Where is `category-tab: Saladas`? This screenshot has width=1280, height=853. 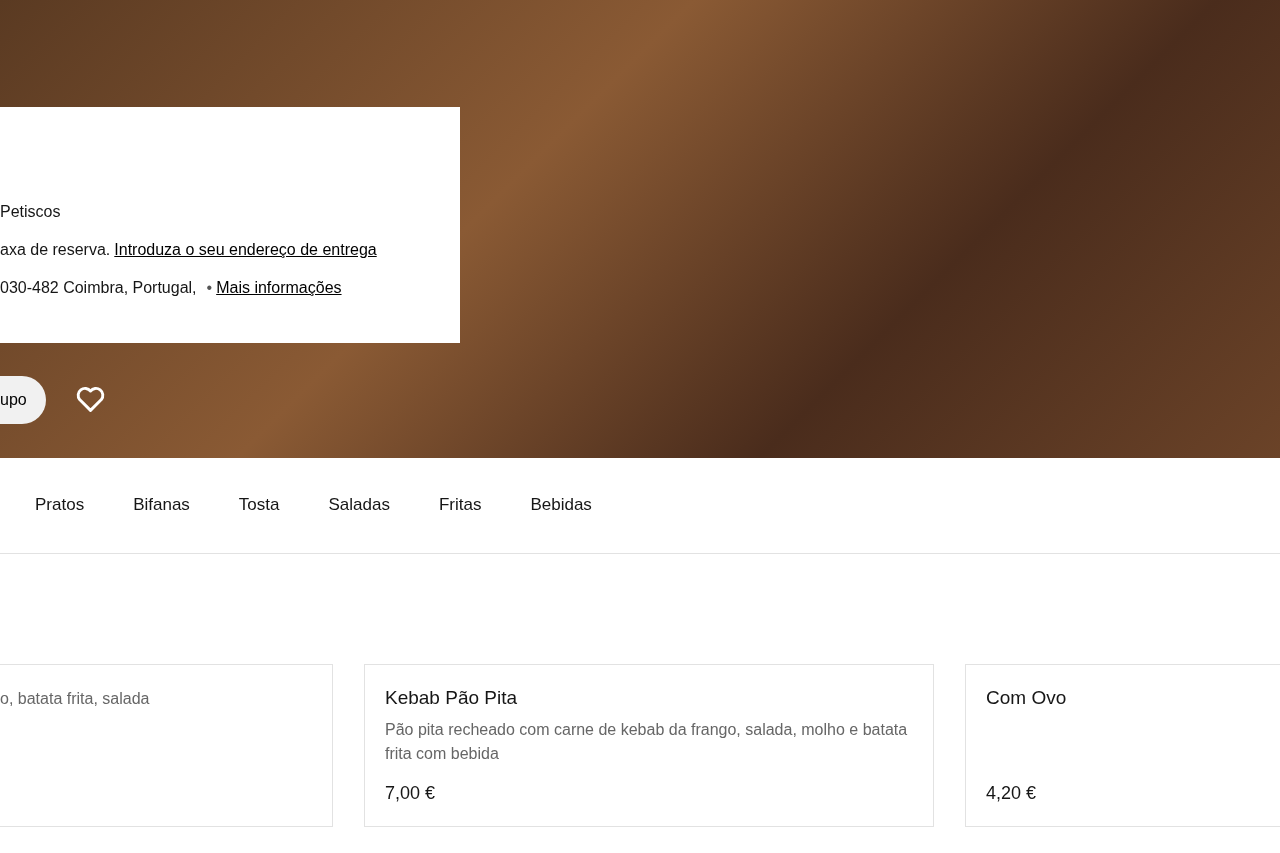
category-tab: Saladas is located at coordinates (359, 505).